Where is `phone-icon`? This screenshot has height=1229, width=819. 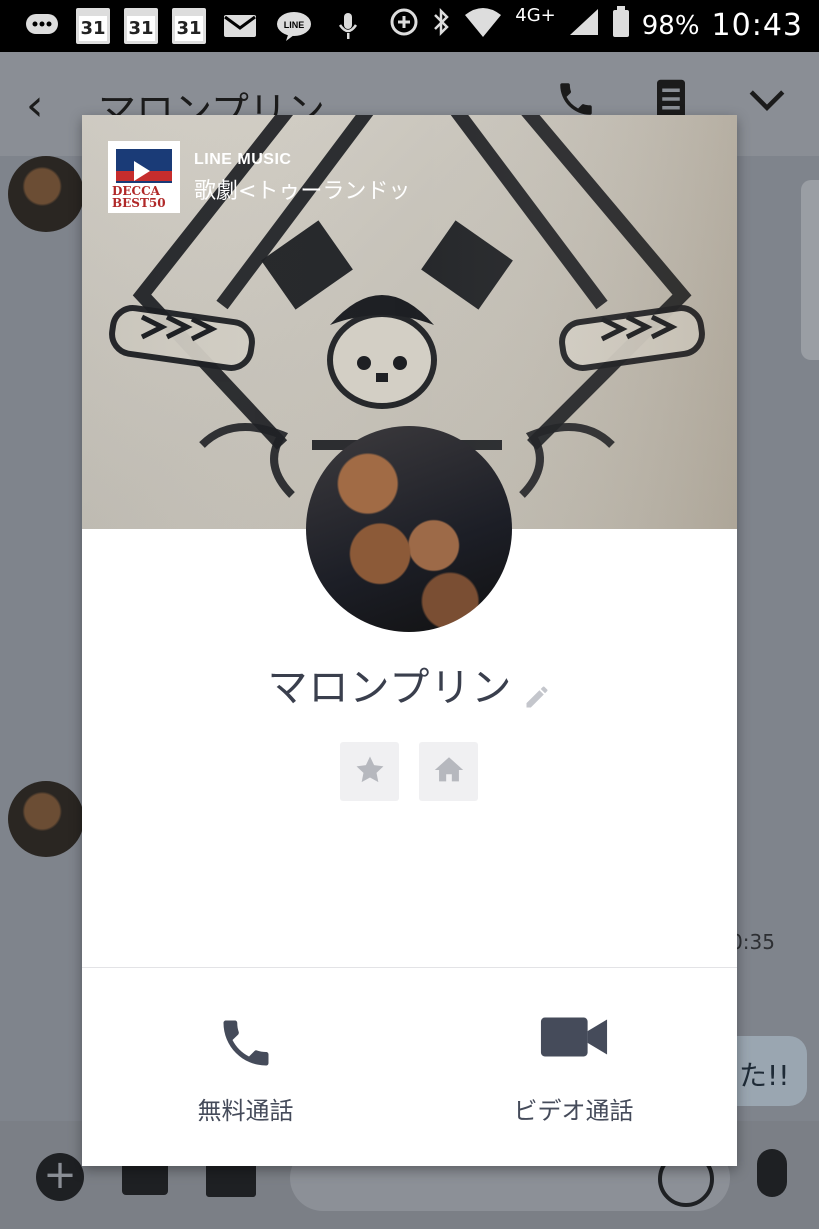 phone-icon is located at coordinates (246, 1045).